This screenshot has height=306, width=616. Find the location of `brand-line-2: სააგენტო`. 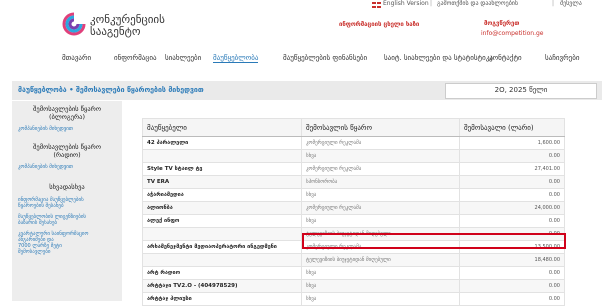

brand-line-2: სააგენტო is located at coordinates (115, 31).